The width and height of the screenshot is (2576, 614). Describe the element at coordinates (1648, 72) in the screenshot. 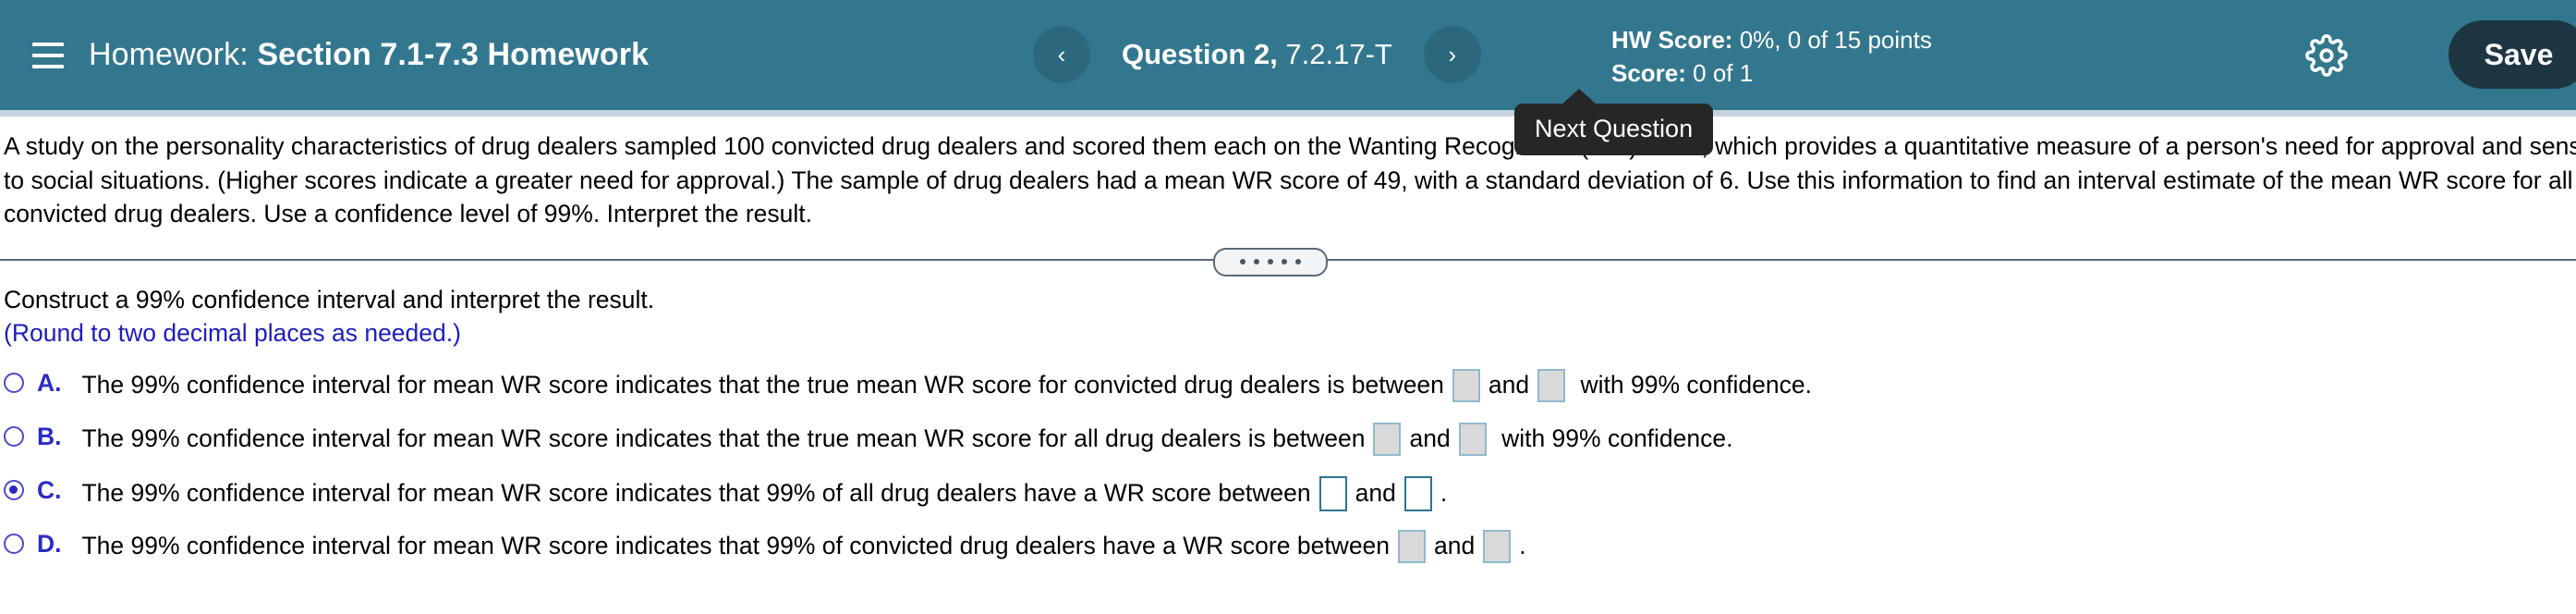

I see `score-label: Score:` at that location.